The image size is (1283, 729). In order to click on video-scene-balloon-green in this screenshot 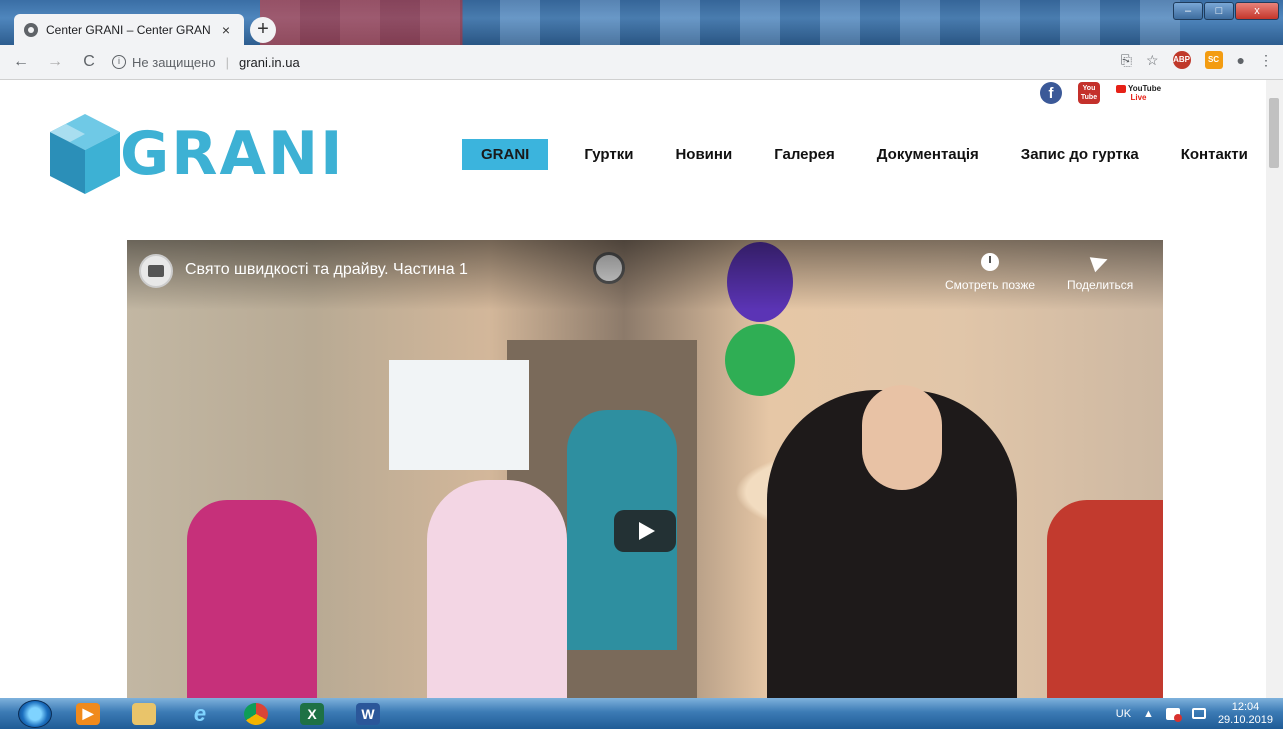, I will do `click(760, 360)`.